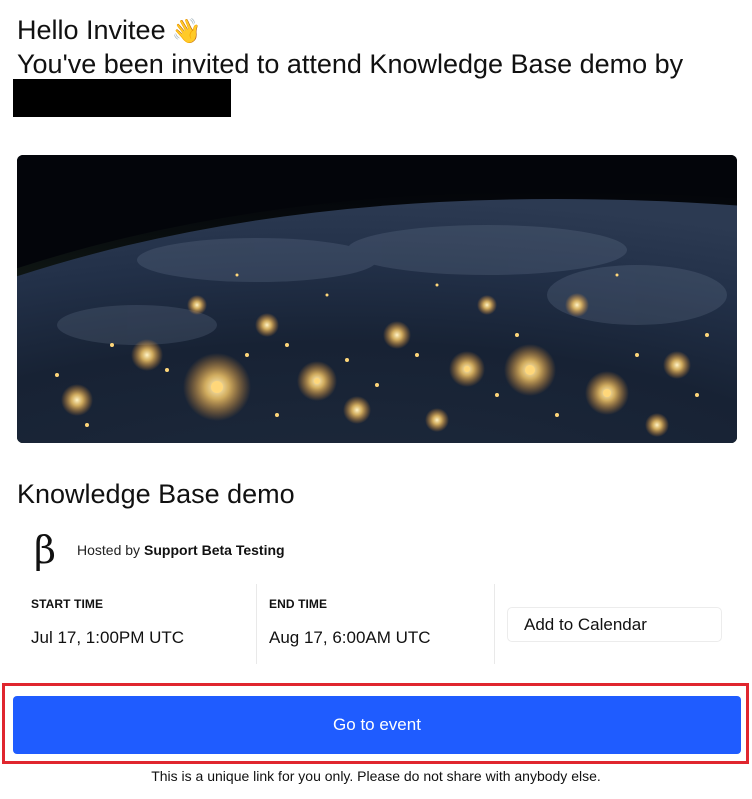 The image size is (752, 799). I want to click on end-time-value: Aug 17, 6:00AM UTC, so click(350, 637).